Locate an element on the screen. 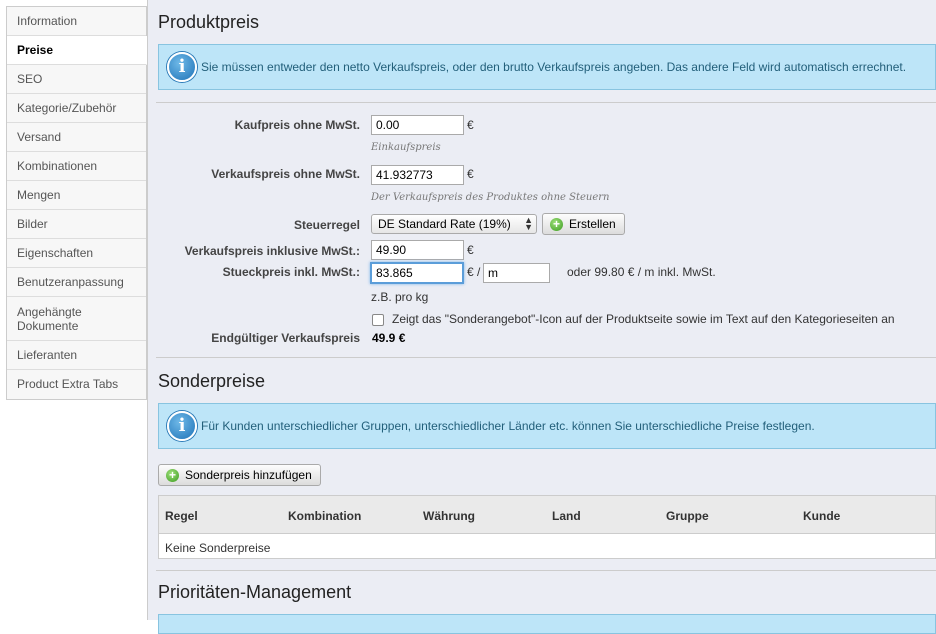 This screenshot has width=936, height=634. inkl-input: 49.90 is located at coordinates (417, 250).